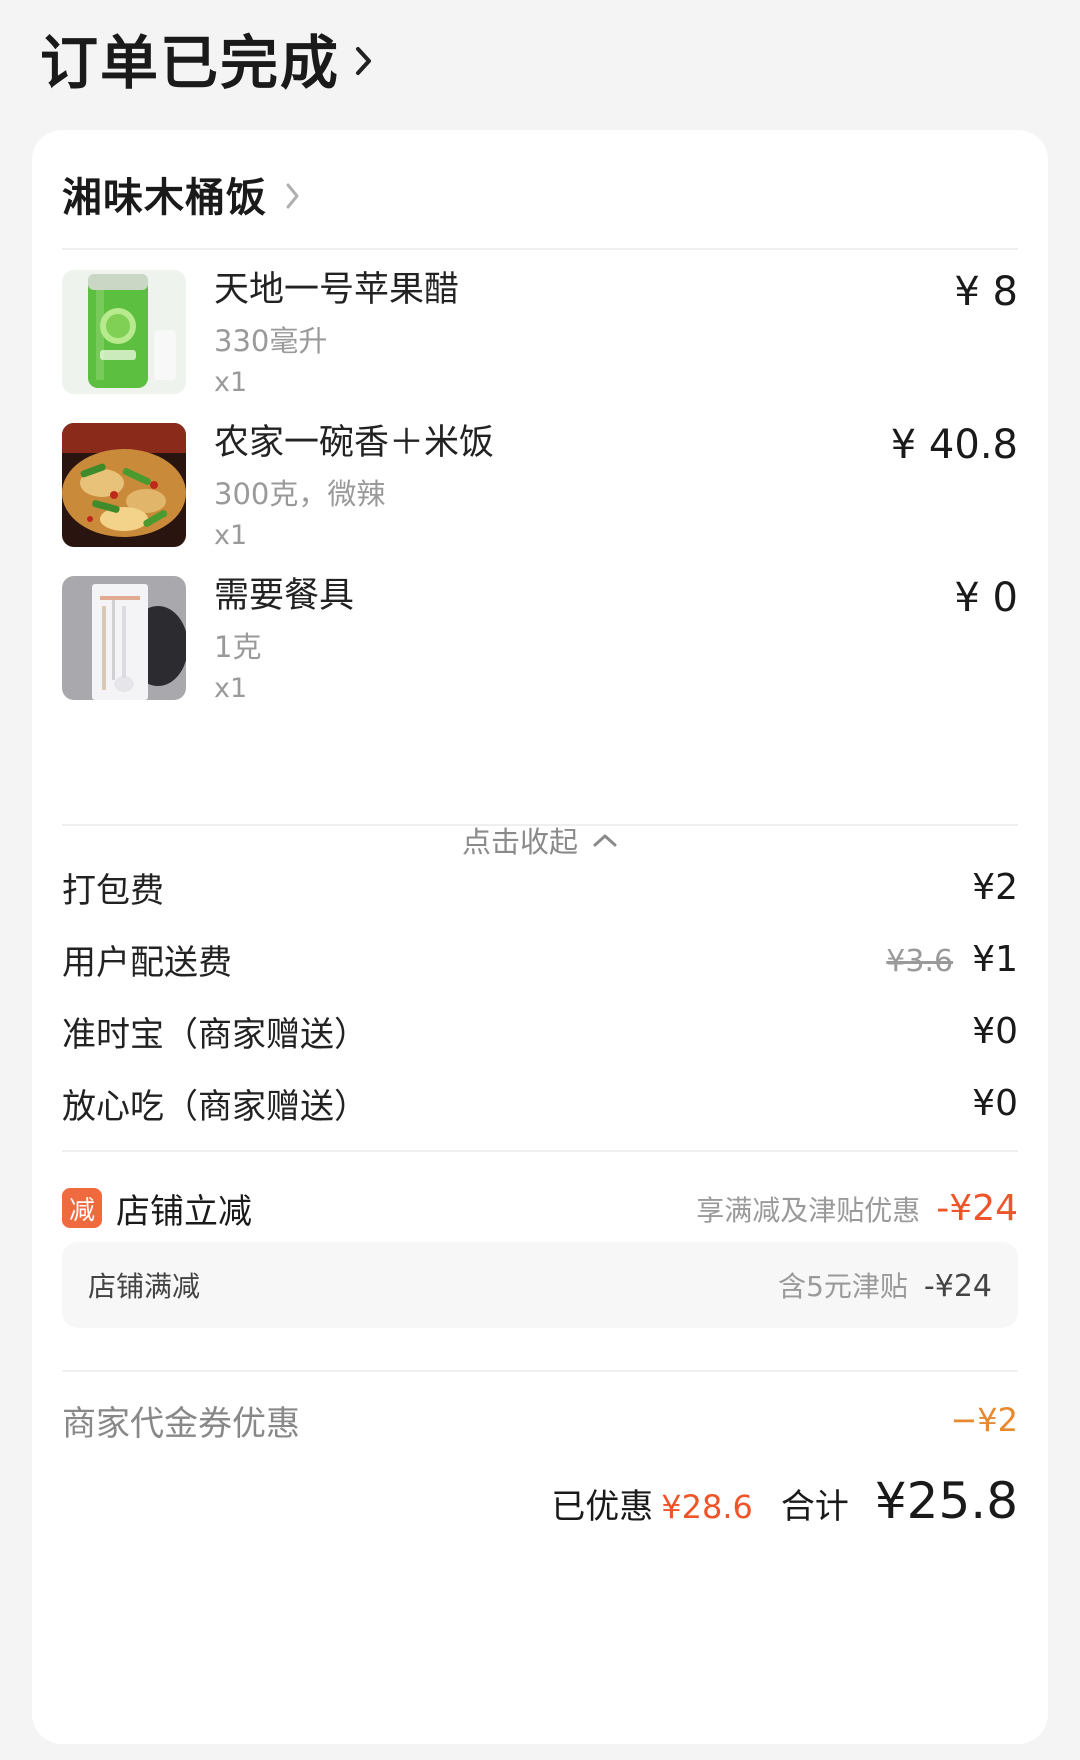 Image resolution: width=1080 pixels, height=1760 pixels. What do you see at coordinates (957, 1286) in the screenshot?
I see `discount-detail-amount: -¥24` at bounding box center [957, 1286].